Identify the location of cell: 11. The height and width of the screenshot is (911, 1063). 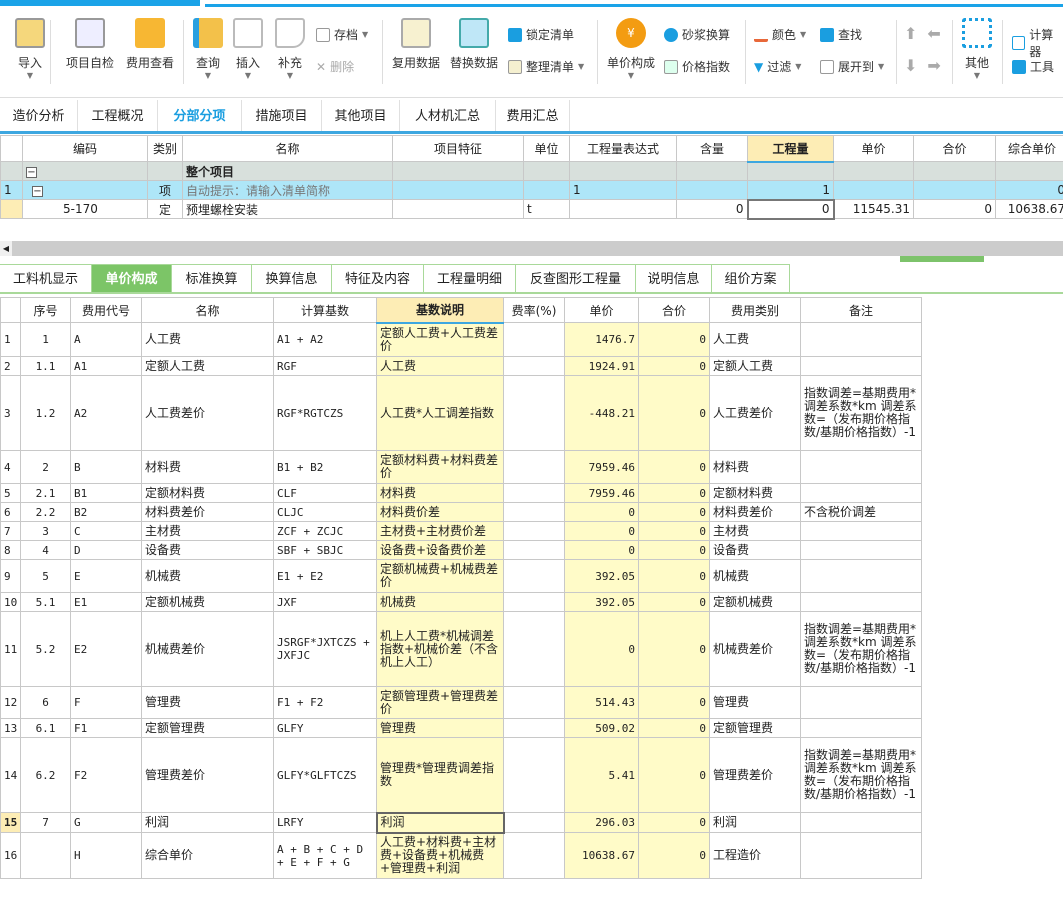
(10, 649).